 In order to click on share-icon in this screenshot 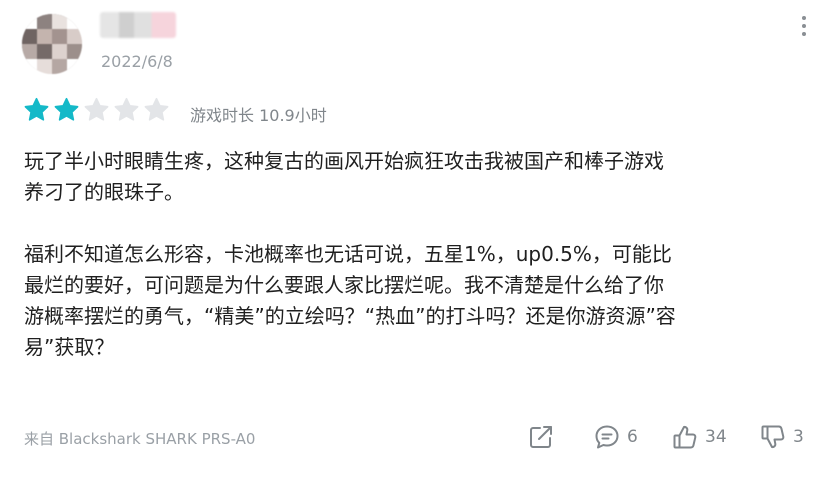, I will do `click(541, 437)`.